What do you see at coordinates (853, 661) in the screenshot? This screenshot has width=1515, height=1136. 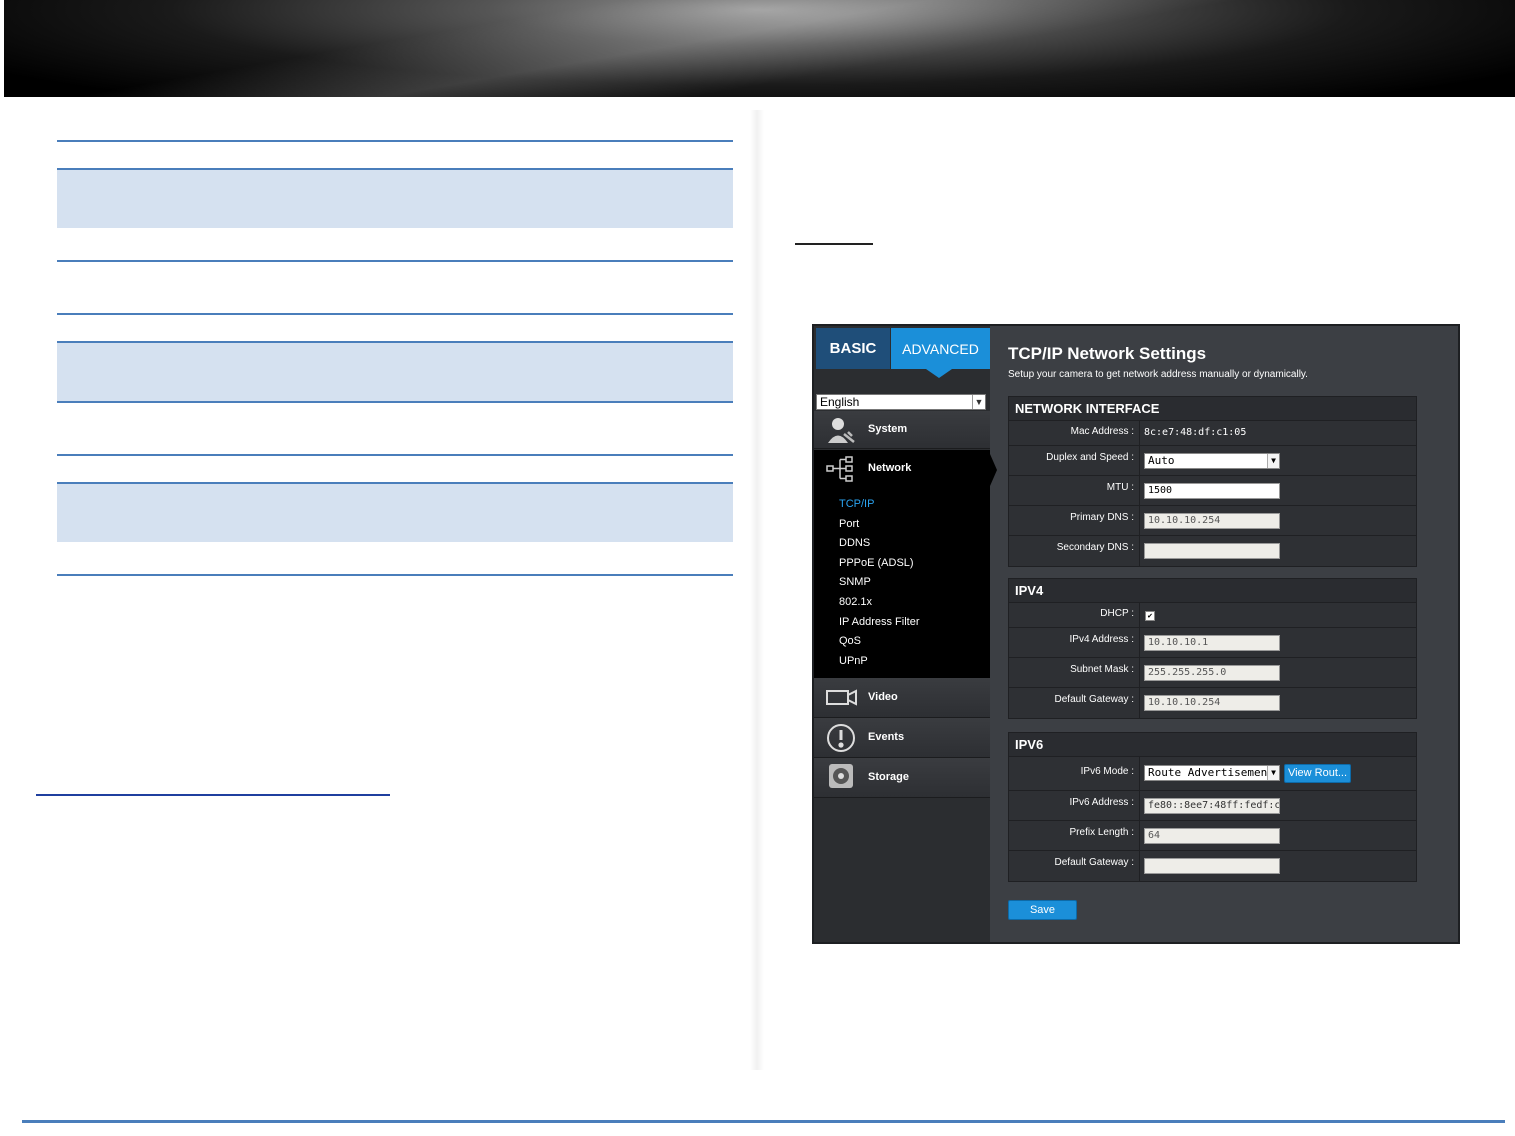 I see `subitem-upnp: UPnP` at bounding box center [853, 661].